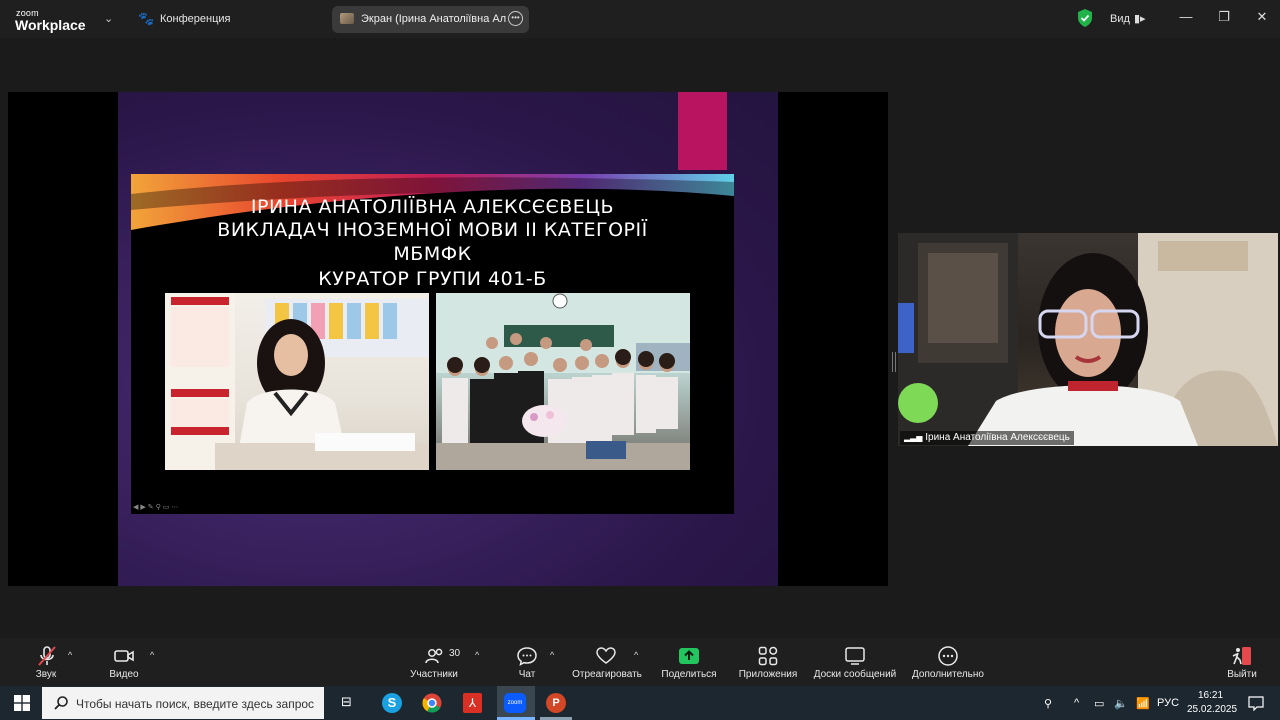 This screenshot has height=720, width=1280. What do you see at coordinates (636, 655) in the screenshot?
I see `reactions-caret-icon: ^` at bounding box center [636, 655].